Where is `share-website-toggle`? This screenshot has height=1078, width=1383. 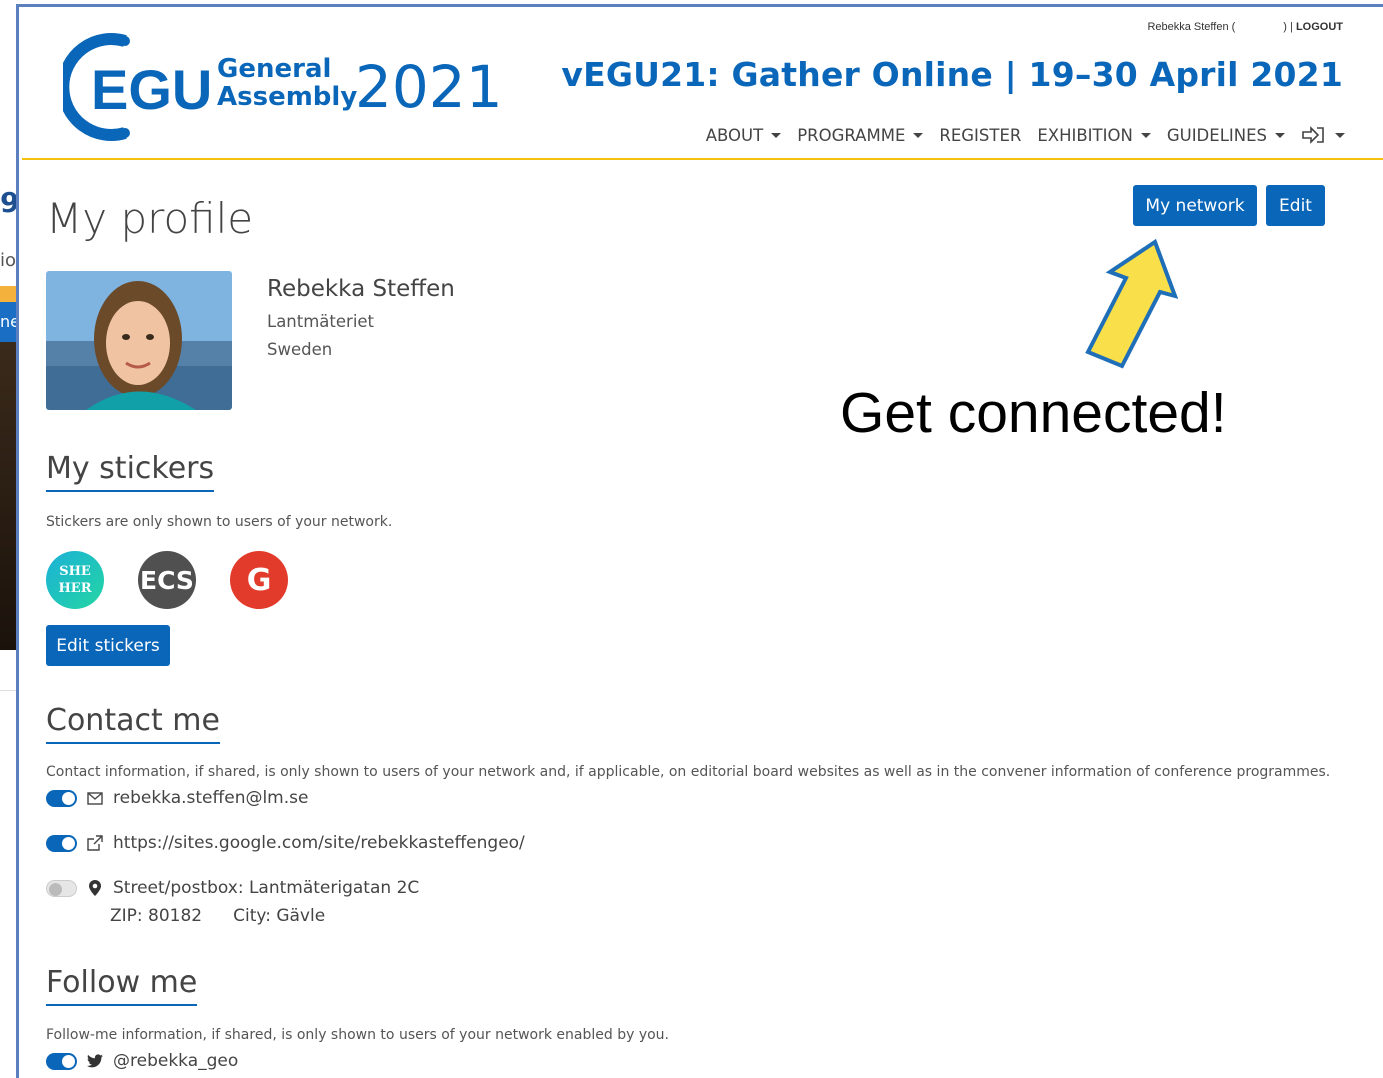 share-website-toggle is located at coordinates (61, 843).